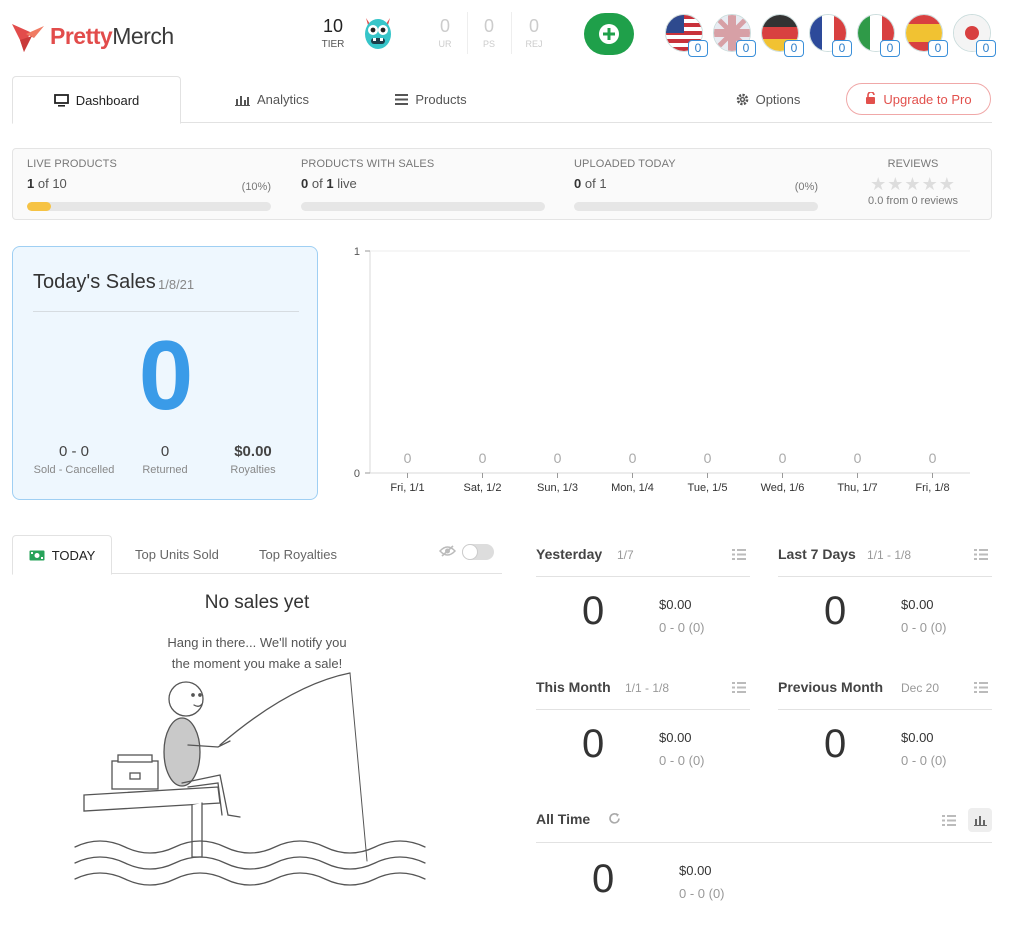  What do you see at coordinates (423, 206) in the screenshot?
I see `products-with-sales-progress` at bounding box center [423, 206].